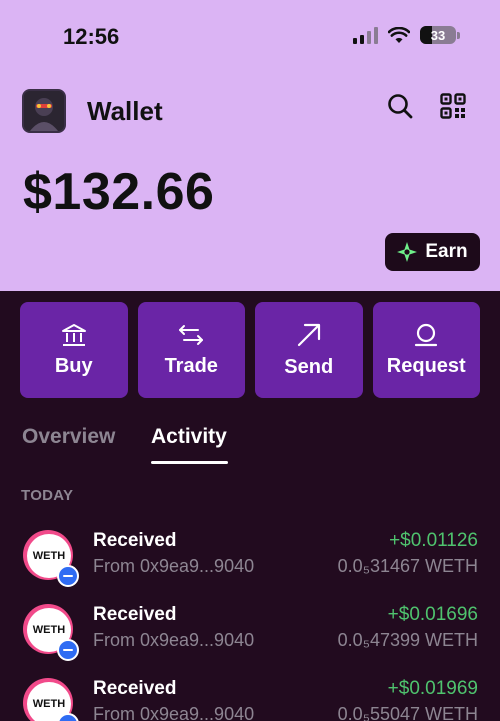  I want to click on transaction-usd-value: +$0.01126, so click(433, 540).